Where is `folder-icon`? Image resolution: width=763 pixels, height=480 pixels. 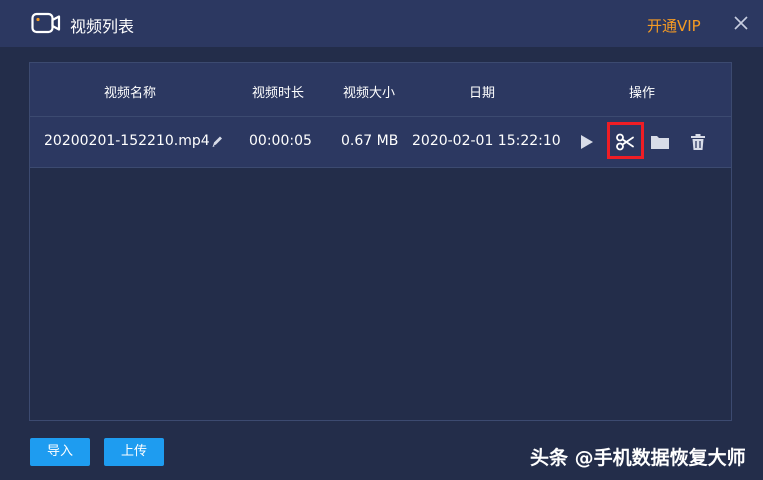
folder-icon is located at coordinates (660, 142).